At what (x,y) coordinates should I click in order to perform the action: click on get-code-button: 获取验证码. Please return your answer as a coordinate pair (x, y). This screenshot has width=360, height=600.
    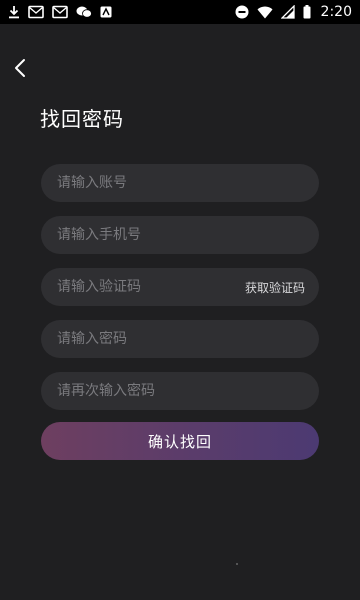
    Looking at the image, I should click on (275, 287).